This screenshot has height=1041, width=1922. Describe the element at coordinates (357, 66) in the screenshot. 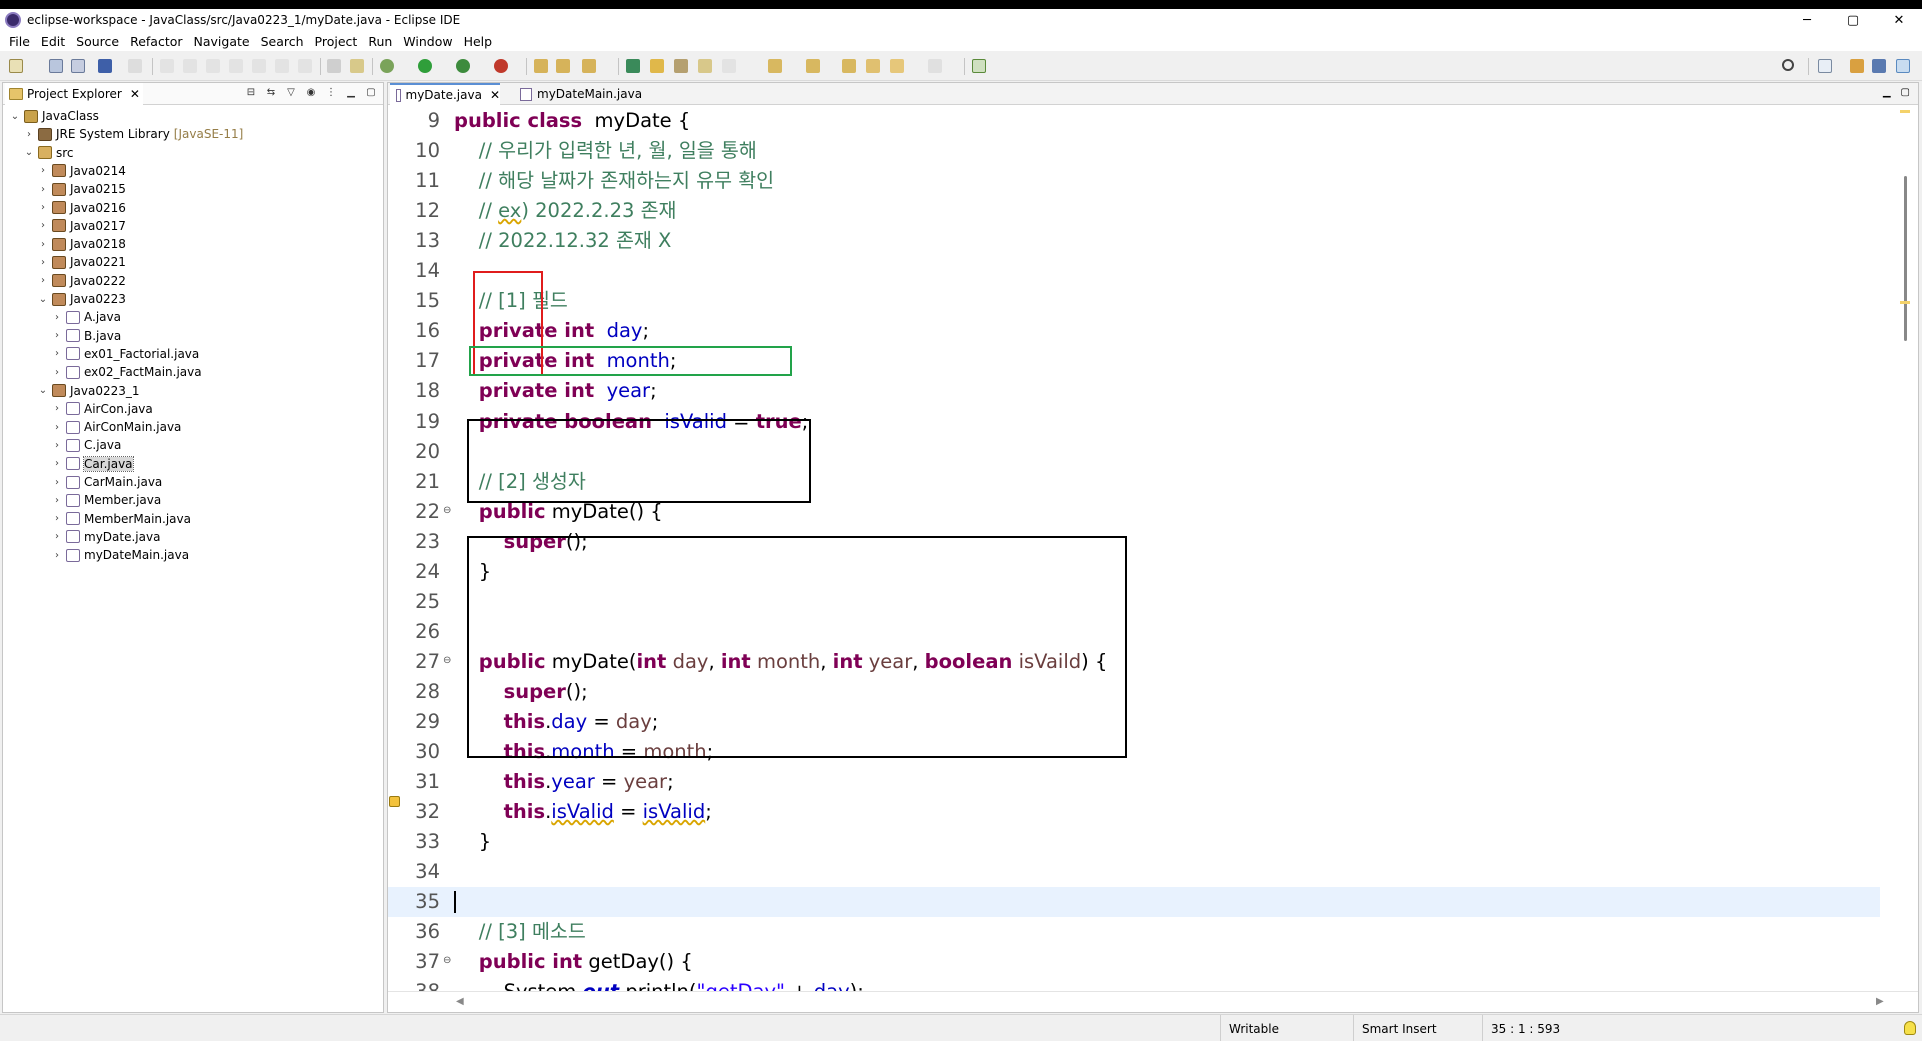

I see `drop-to-frame-icon` at that location.